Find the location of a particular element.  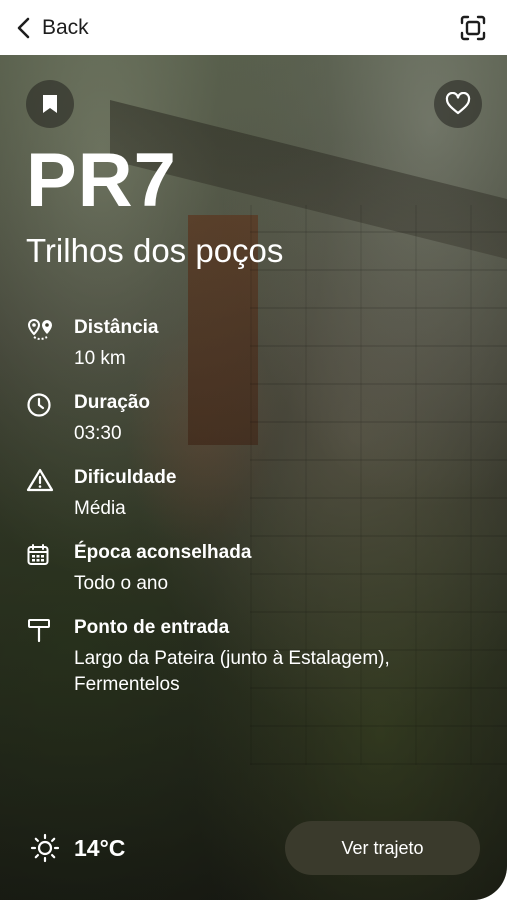

detail-label: Distância is located at coordinates (116, 327).